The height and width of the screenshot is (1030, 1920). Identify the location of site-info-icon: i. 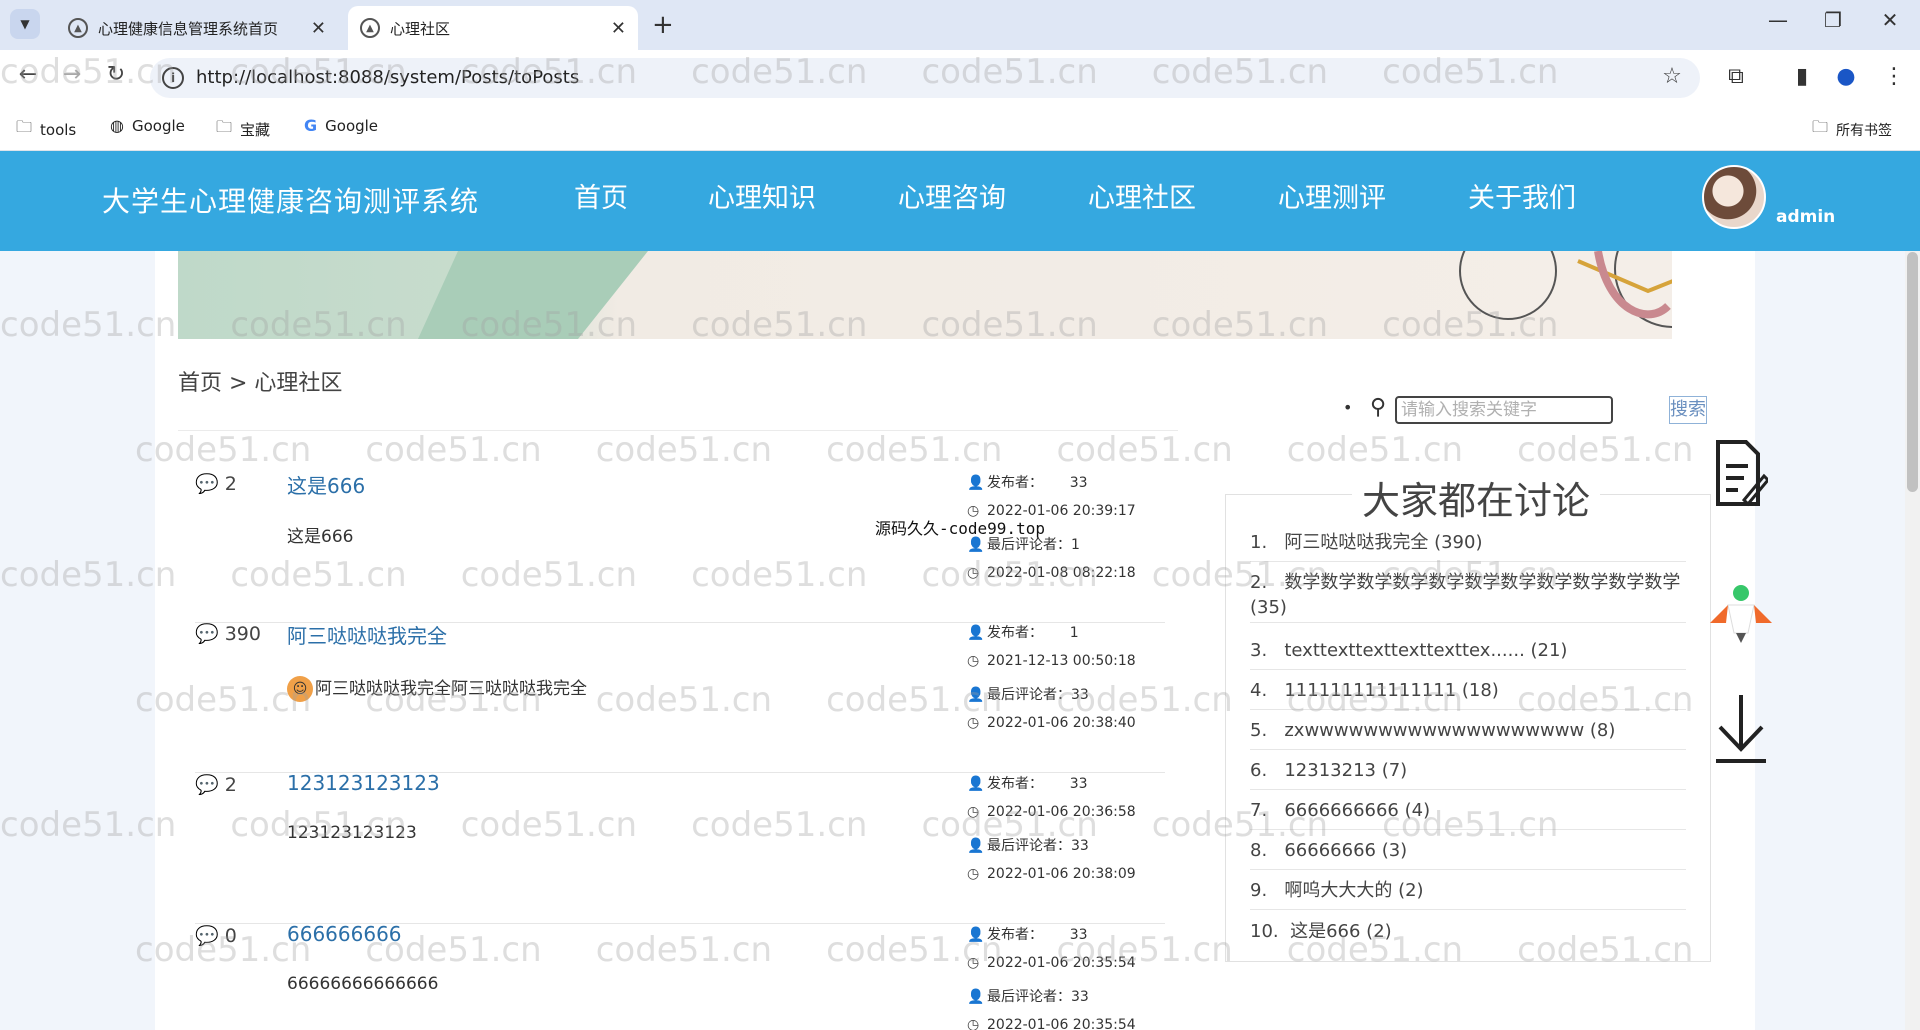
(173, 78).